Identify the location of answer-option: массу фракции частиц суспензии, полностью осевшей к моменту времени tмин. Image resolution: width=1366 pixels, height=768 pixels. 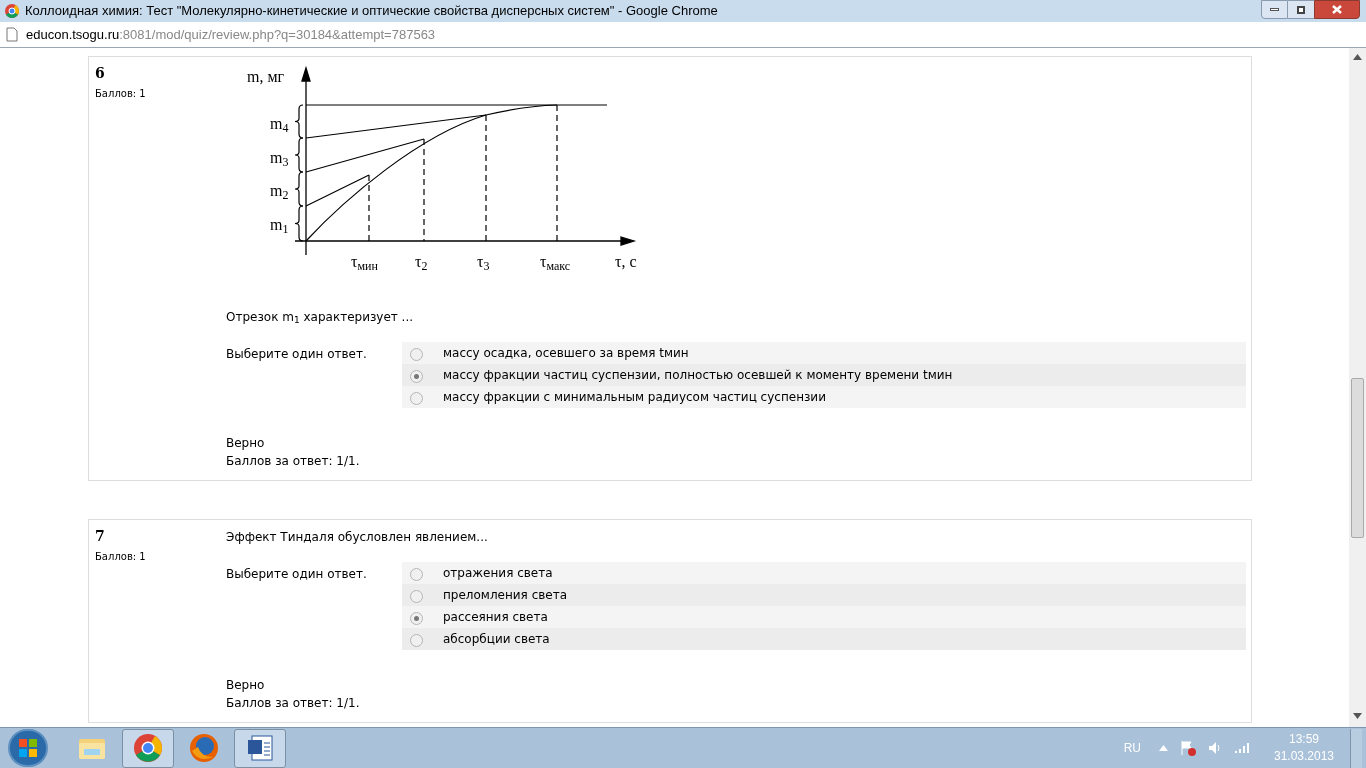
(824, 375).